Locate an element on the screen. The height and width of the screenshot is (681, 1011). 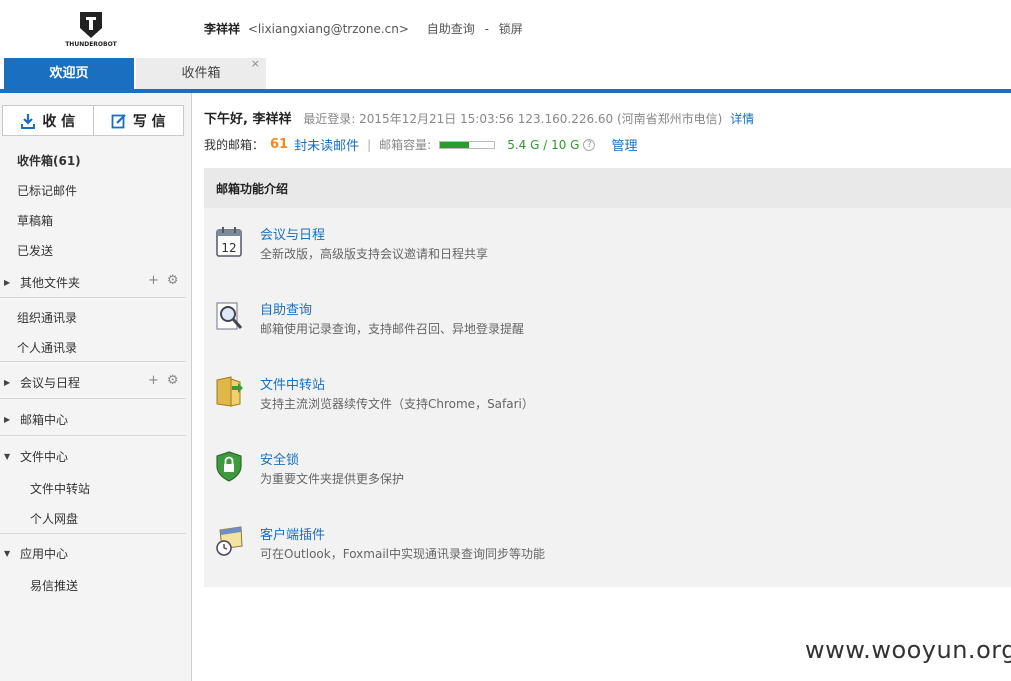
features-panel-header is located at coordinates (607, 188).